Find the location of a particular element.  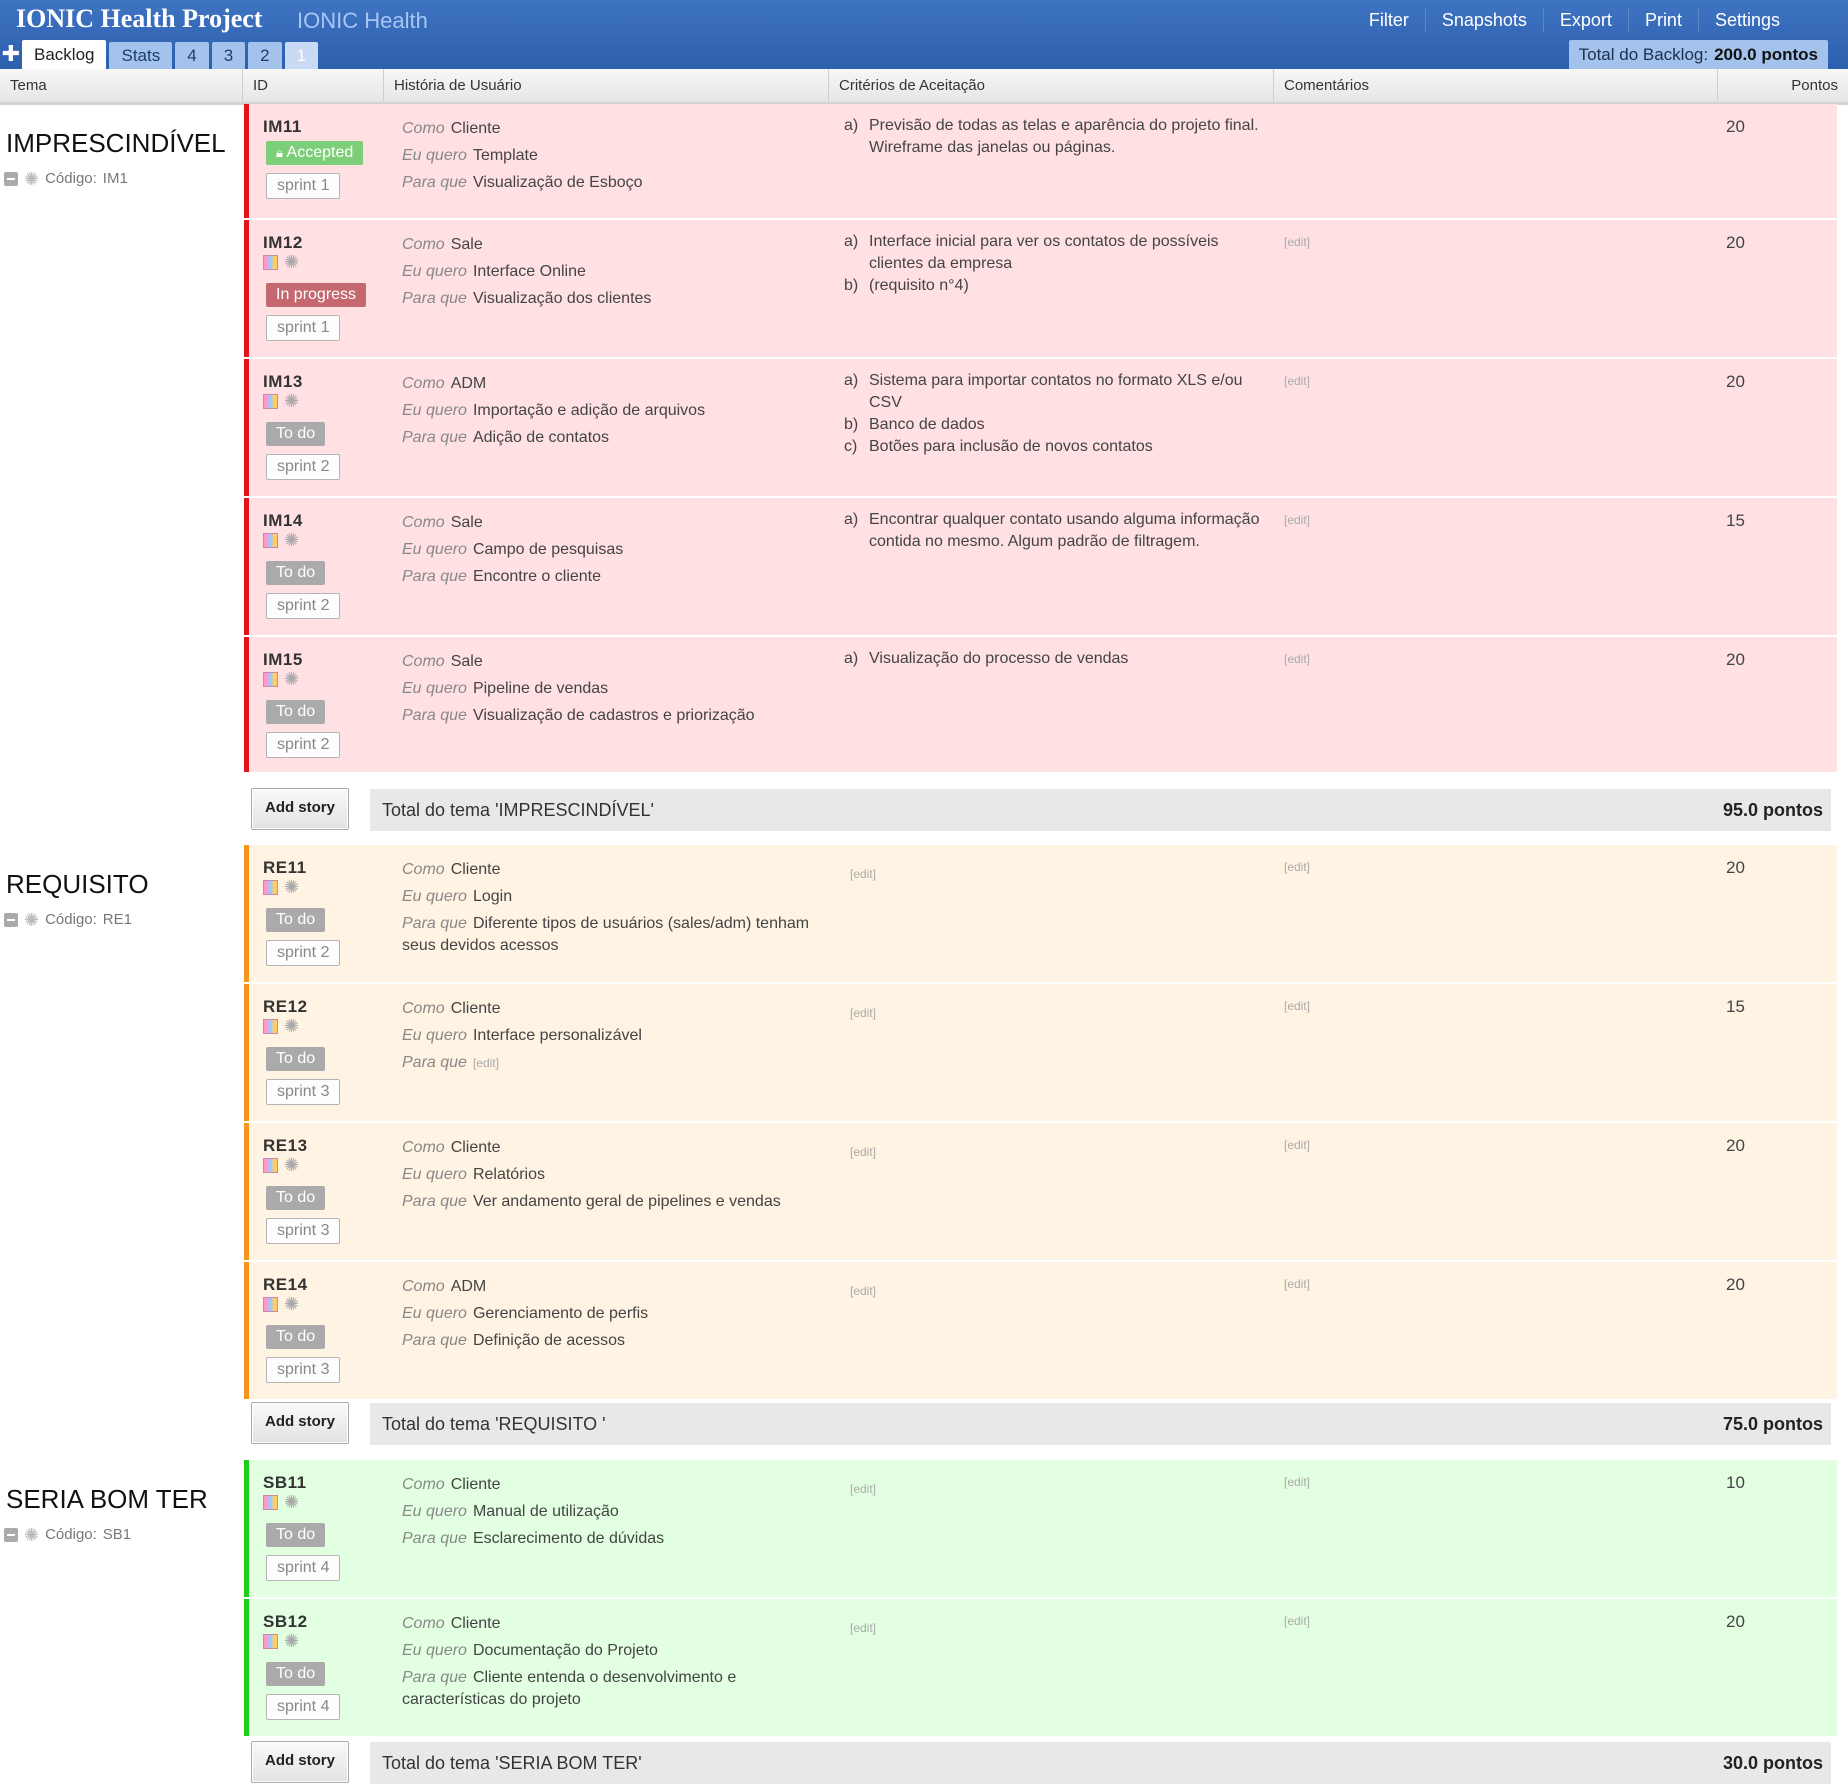

story-id: IM11 is located at coordinates (282, 127).